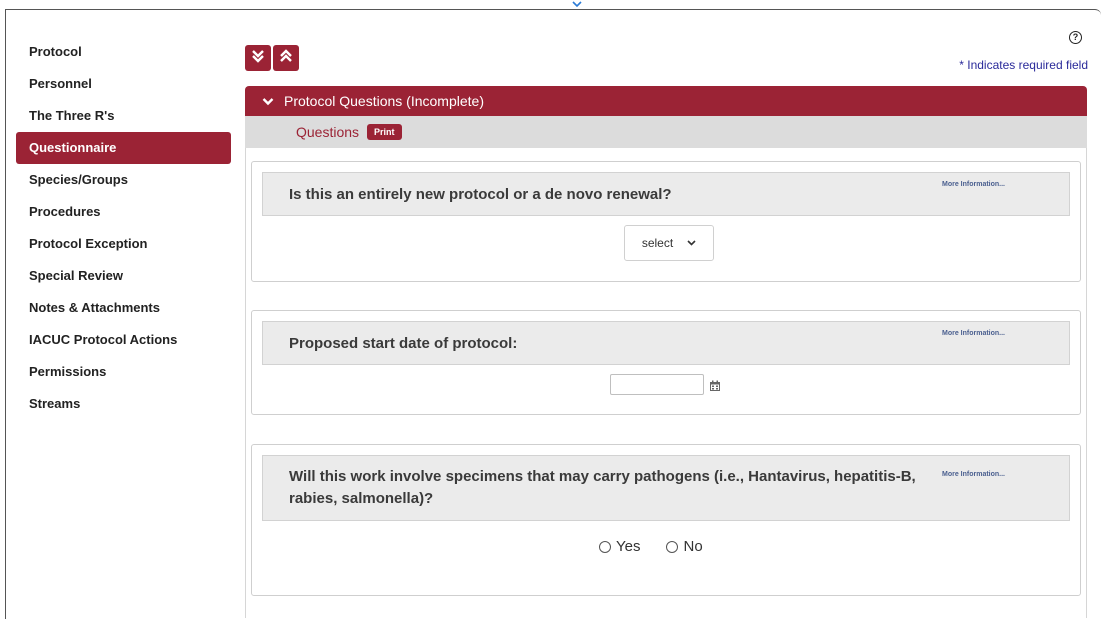  I want to click on sidebar-item-protocol: Protocol, so click(123, 52).